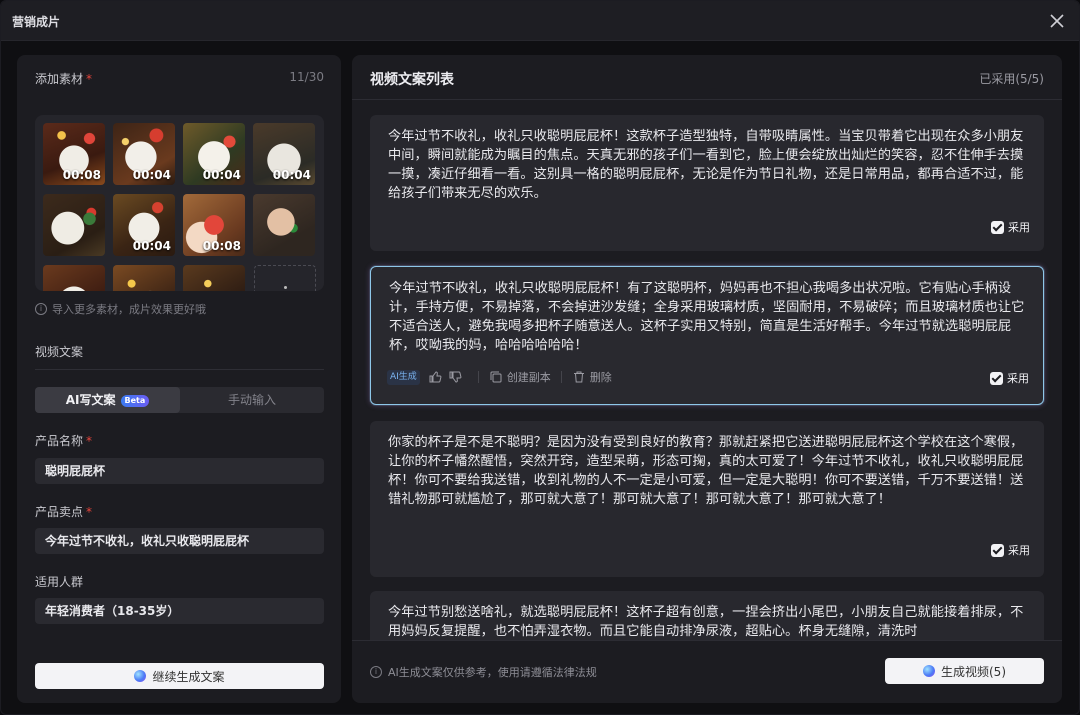 The height and width of the screenshot is (715, 1080). I want to click on materials-count: 11/30, so click(306, 77).